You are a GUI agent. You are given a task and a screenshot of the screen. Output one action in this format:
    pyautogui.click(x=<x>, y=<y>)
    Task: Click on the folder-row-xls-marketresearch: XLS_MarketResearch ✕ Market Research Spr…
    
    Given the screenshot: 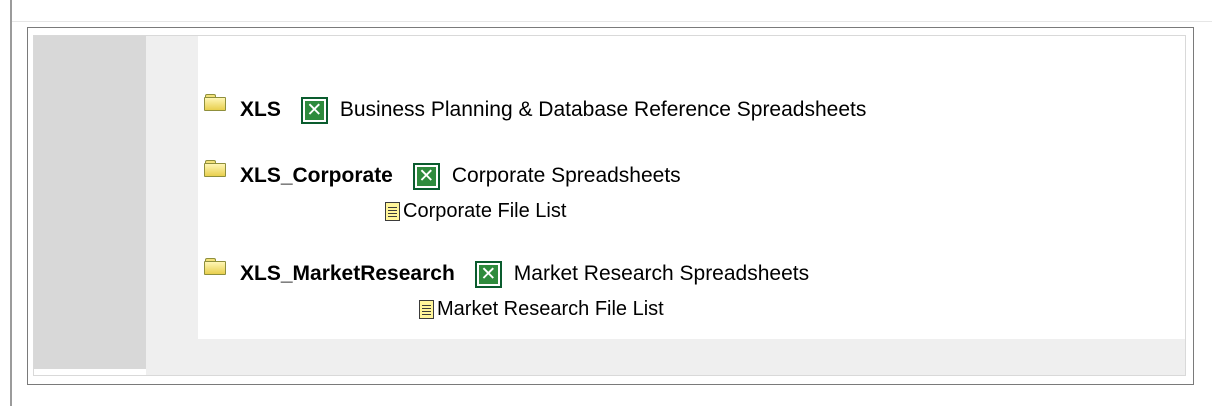 What is the action you would take?
    pyautogui.click(x=506, y=274)
    